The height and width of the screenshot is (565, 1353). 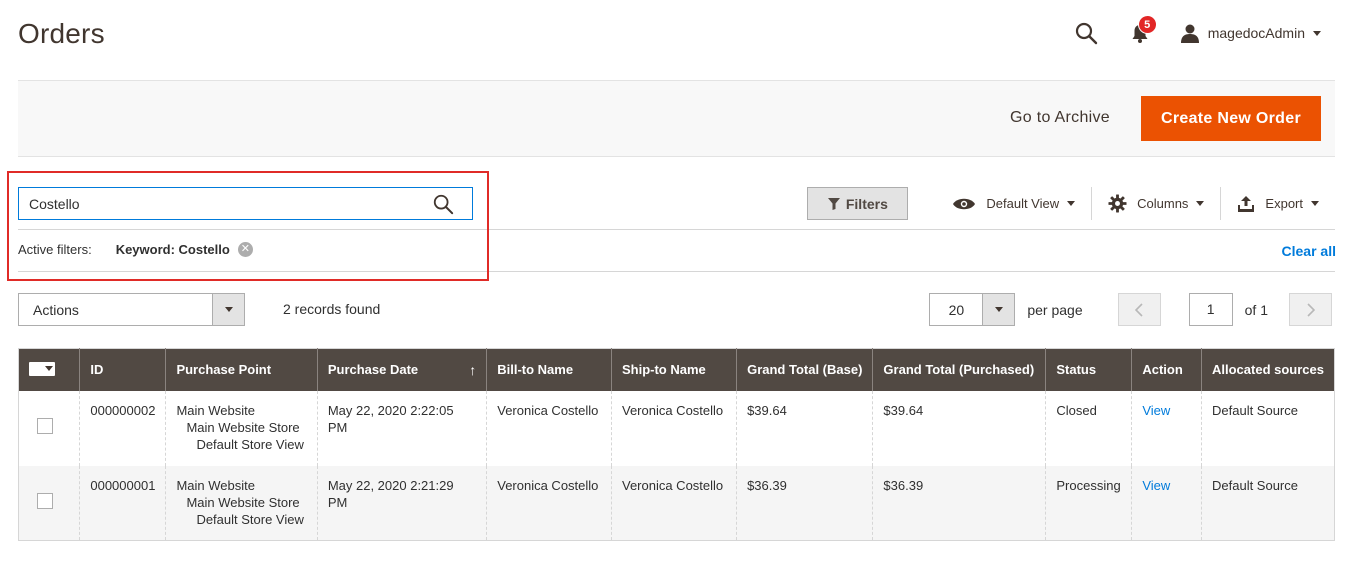 I want to click on eye-icon, so click(x=964, y=203).